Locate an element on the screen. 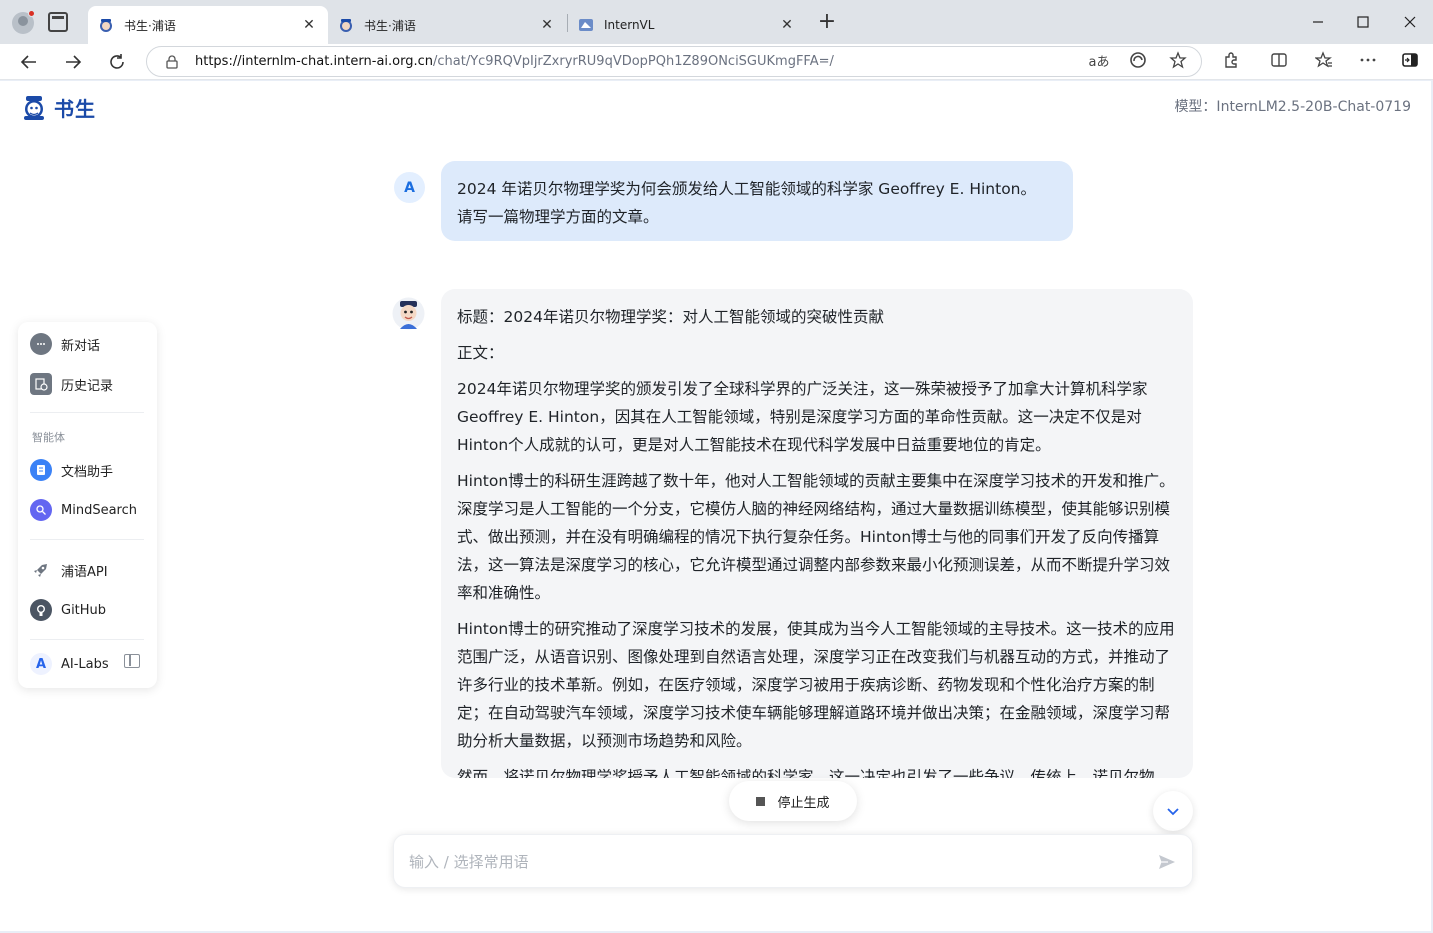 Image resolution: width=1433 pixels, height=933 pixels. user-avatar: A is located at coordinates (409, 187).